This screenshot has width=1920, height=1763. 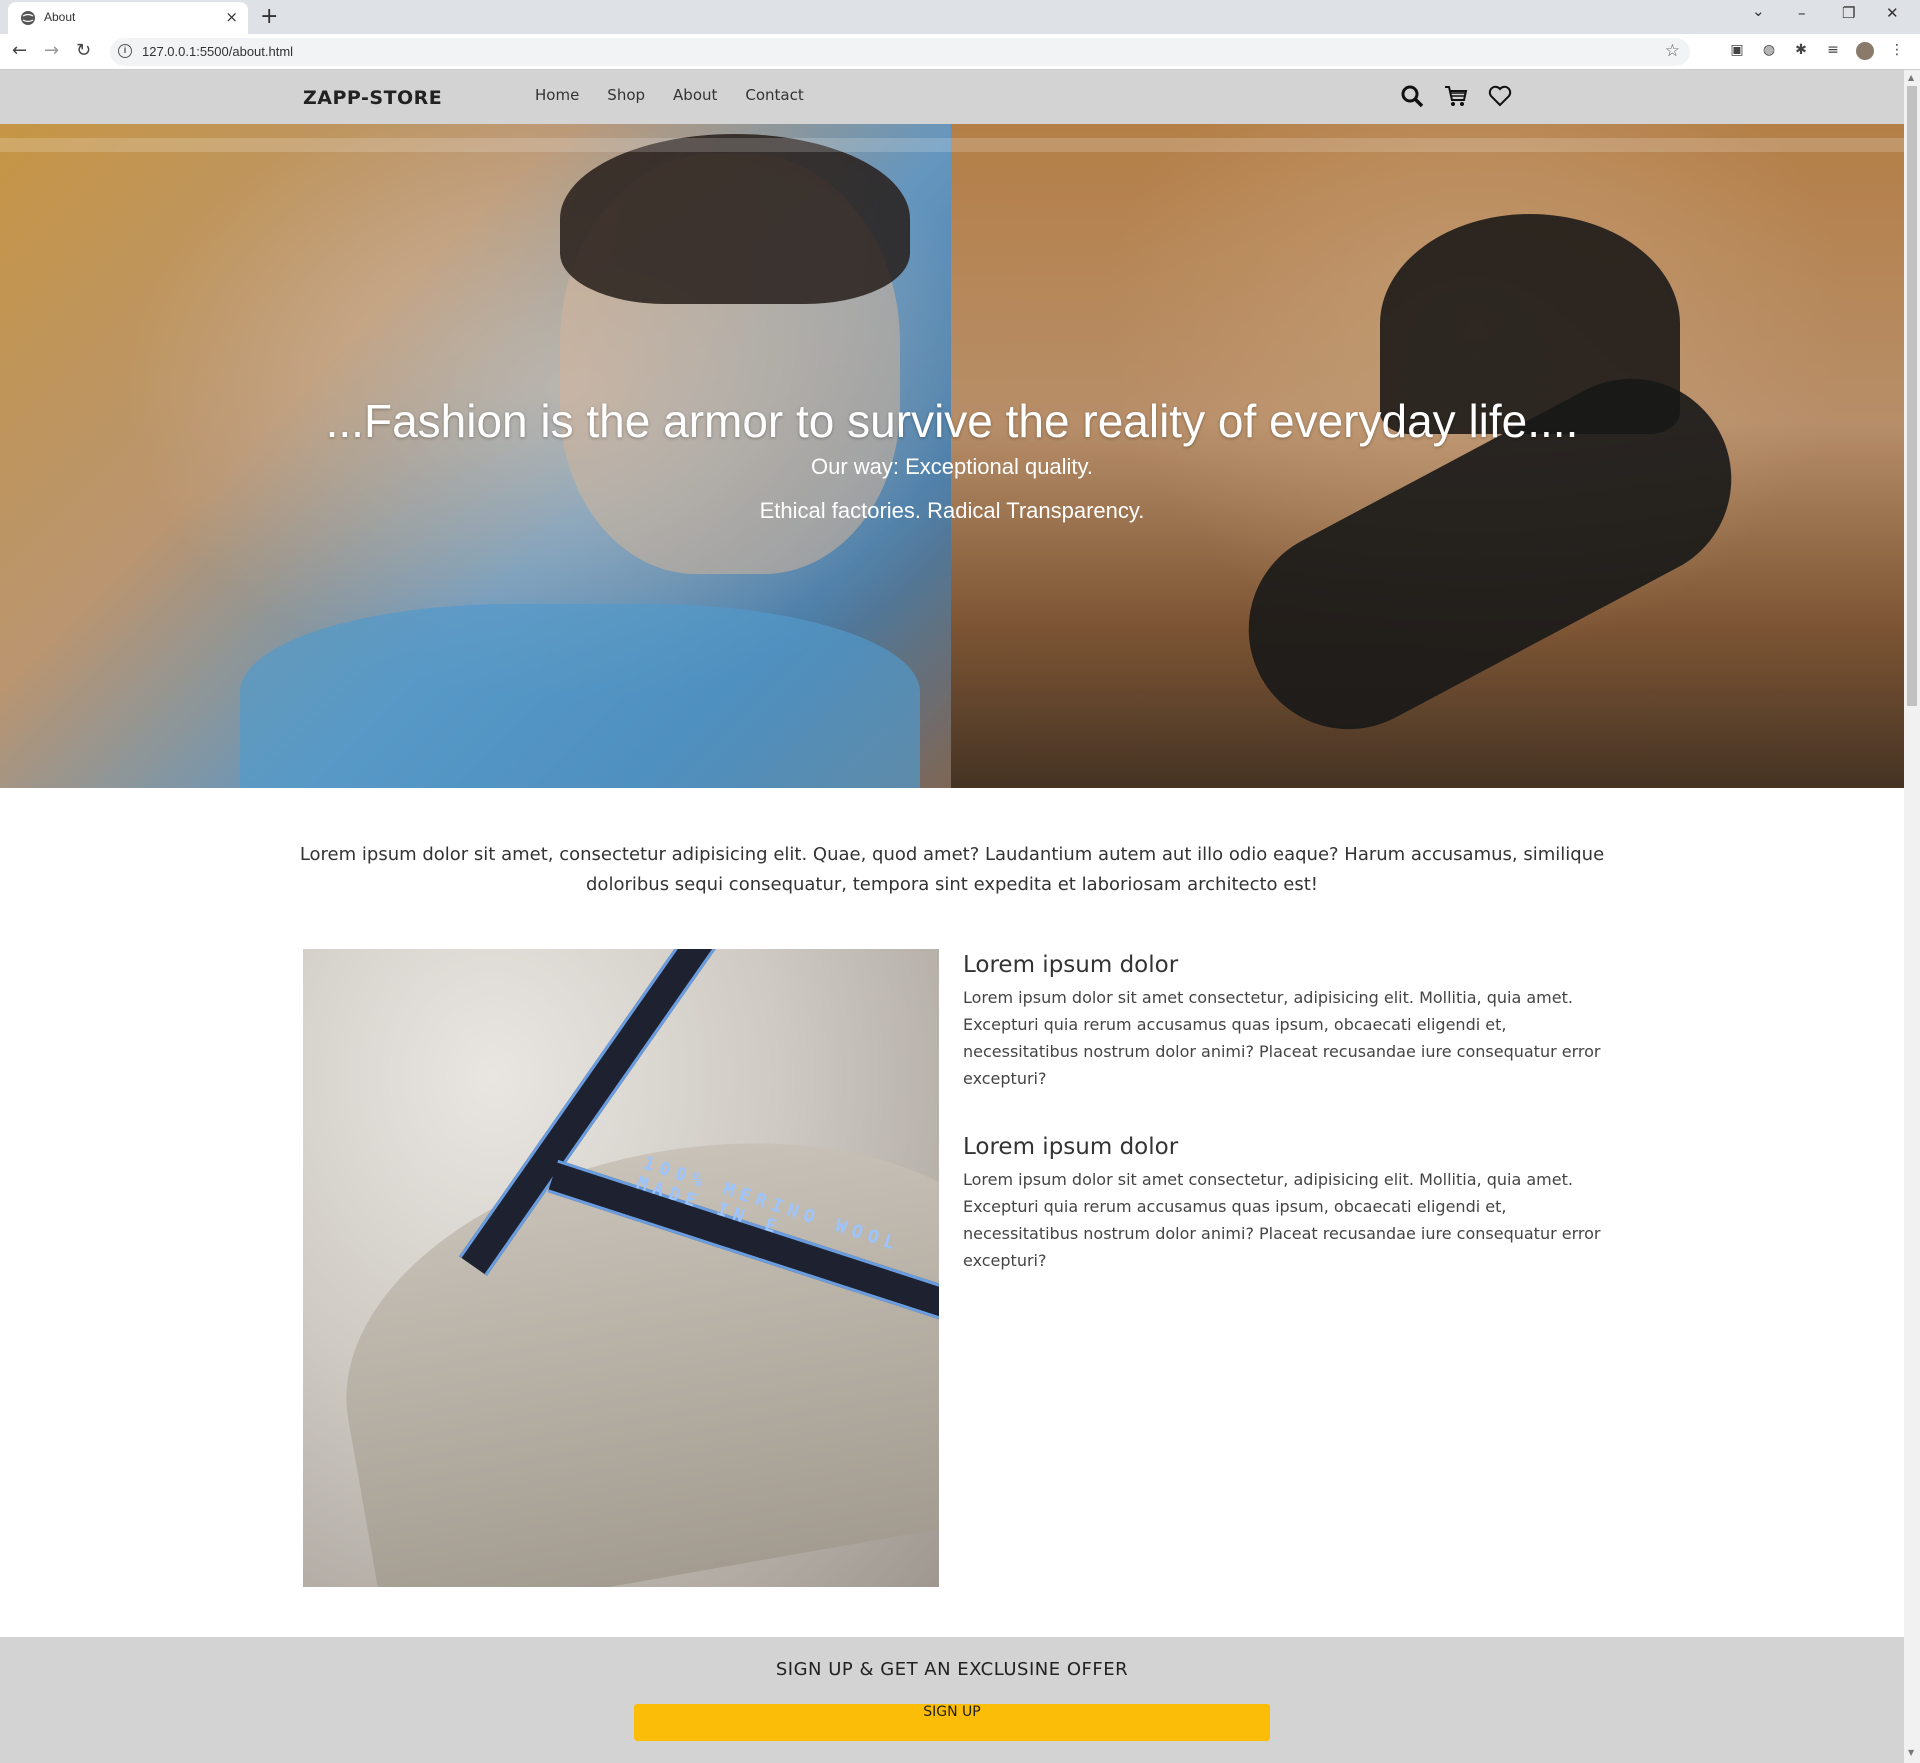 What do you see at coordinates (1769, 51) in the screenshot?
I see `globe-extension-icon: ◍` at bounding box center [1769, 51].